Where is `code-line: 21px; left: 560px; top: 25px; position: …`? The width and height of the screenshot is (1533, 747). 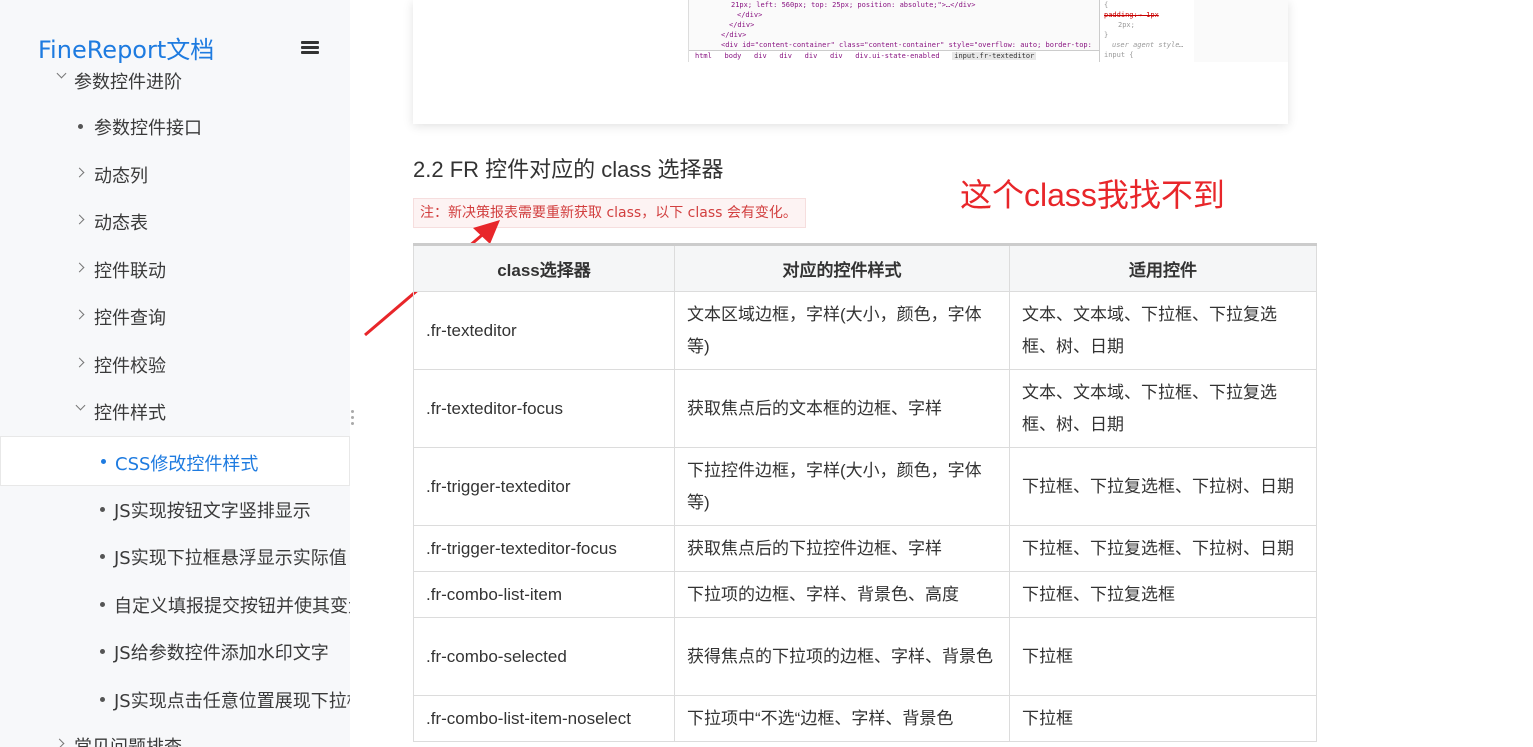 code-line: 21px; left: 560px; top: 25px; position: … is located at coordinates (853, 5).